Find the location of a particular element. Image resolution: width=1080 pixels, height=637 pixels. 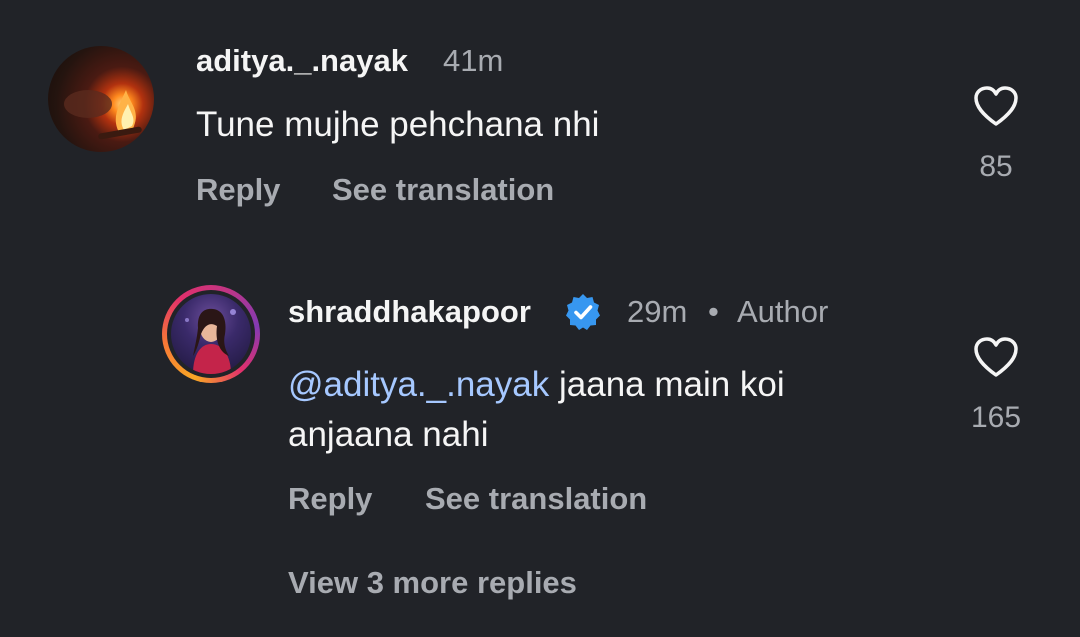

like-count: 165 is located at coordinates (996, 417).